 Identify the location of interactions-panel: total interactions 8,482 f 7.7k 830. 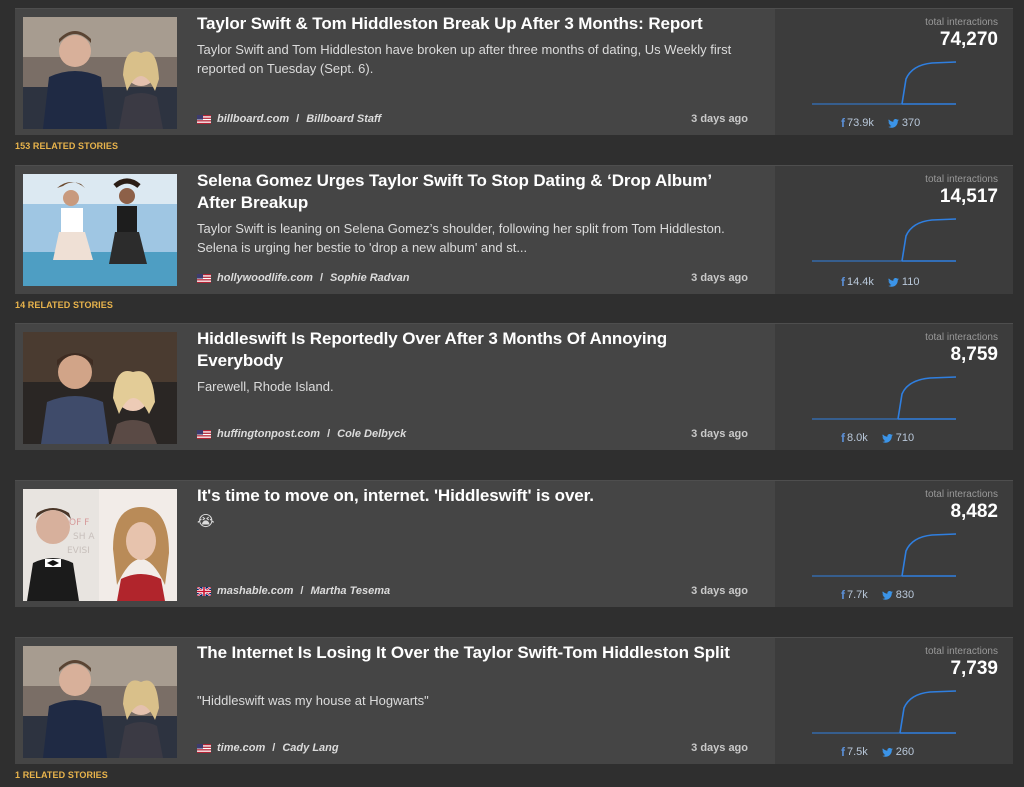
(894, 544).